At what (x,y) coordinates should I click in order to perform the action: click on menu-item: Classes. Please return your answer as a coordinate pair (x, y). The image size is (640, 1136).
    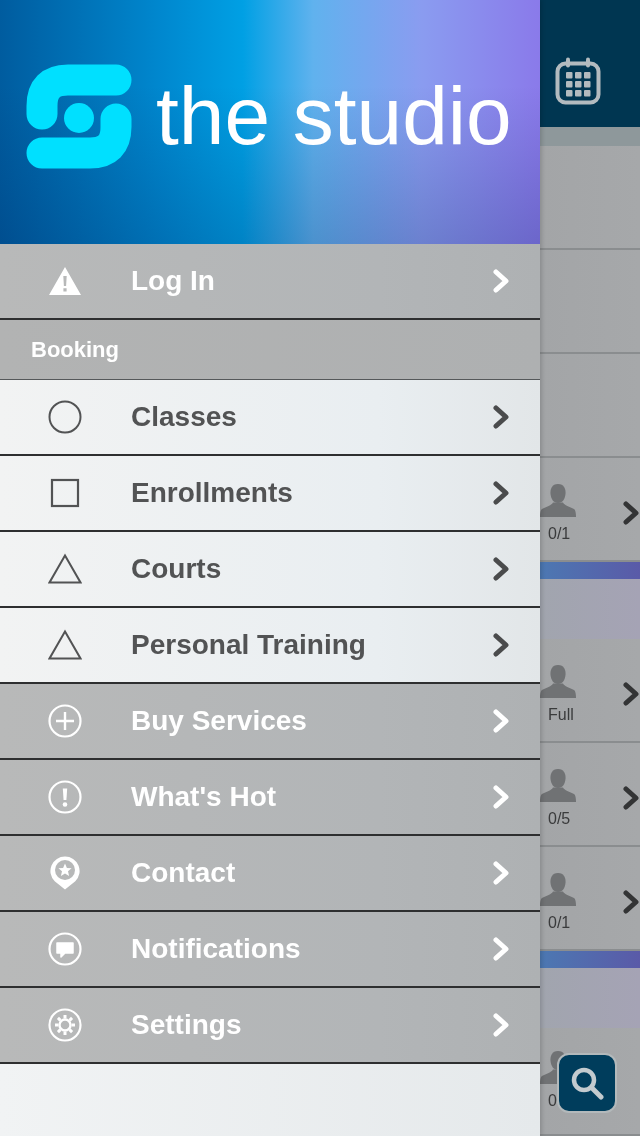
    Looking at the image, I should click on (270, 418).